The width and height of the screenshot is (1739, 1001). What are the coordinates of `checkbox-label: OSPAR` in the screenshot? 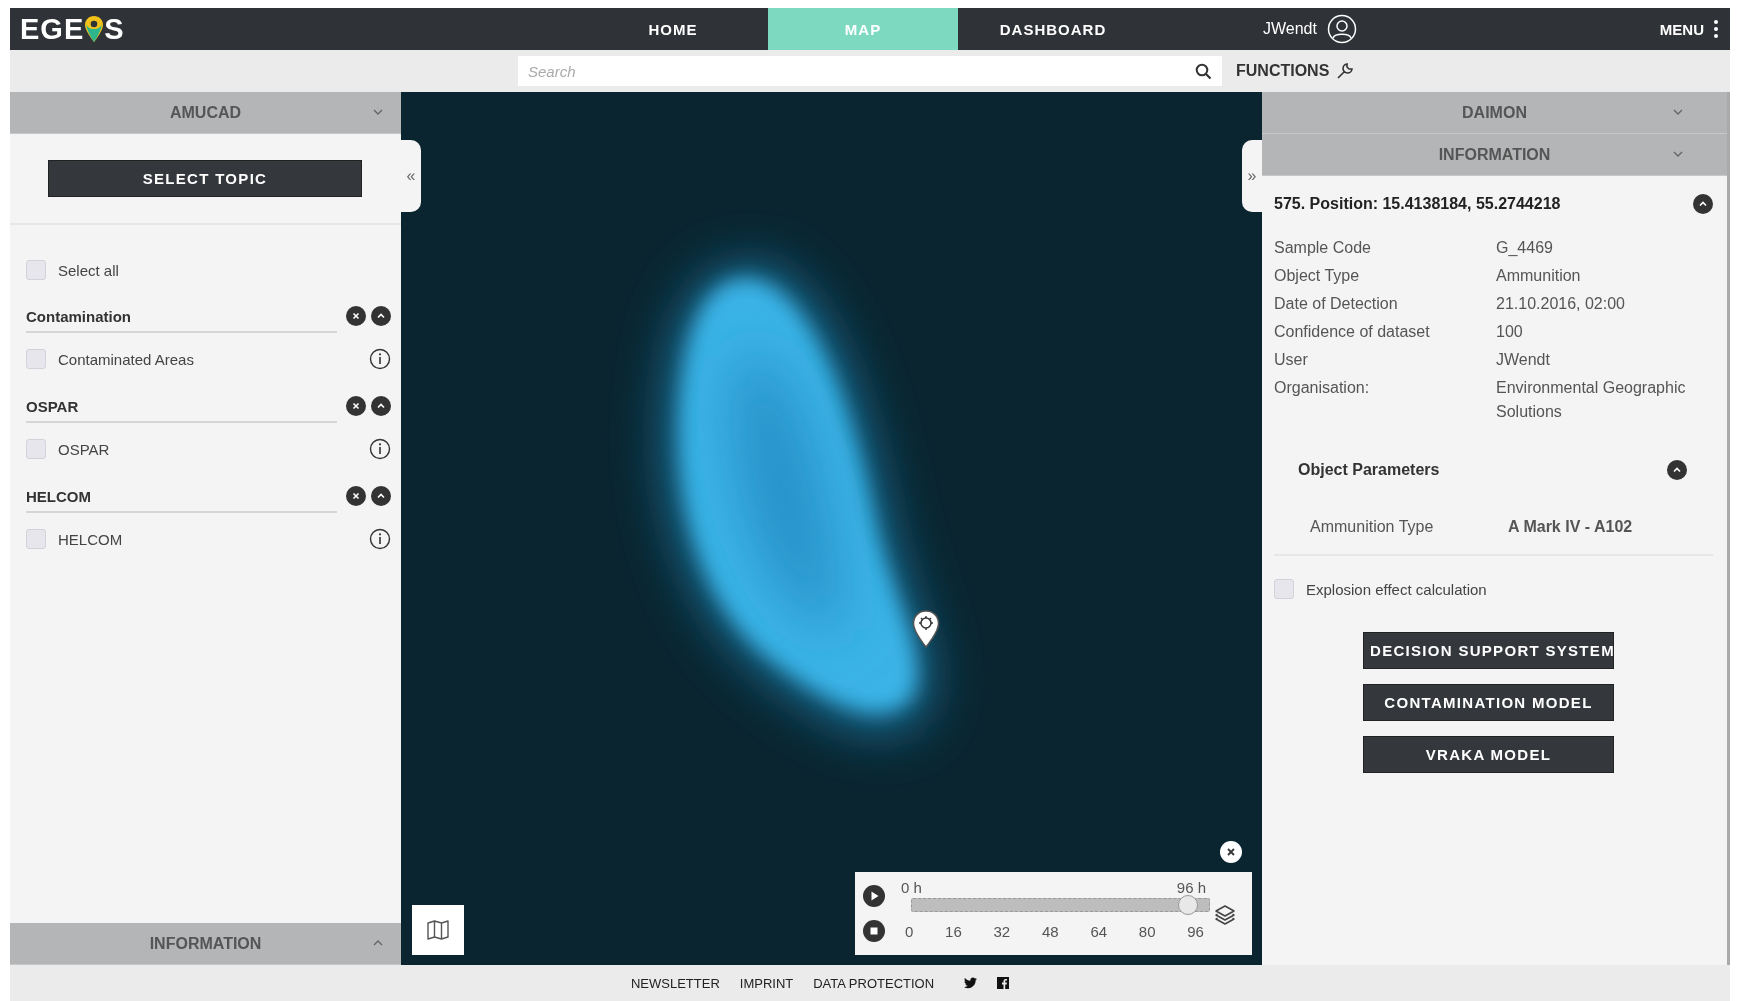 It's located at (84, 449).